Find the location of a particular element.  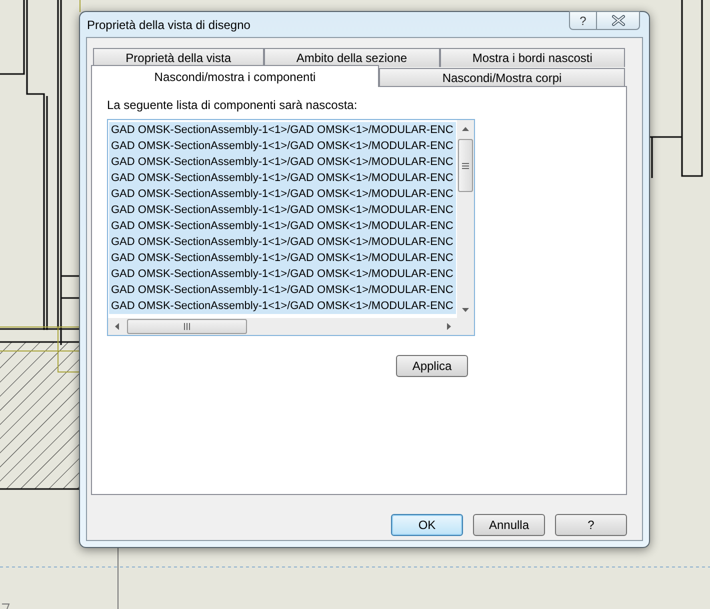

close-icon is located at coordinates (618, 20).